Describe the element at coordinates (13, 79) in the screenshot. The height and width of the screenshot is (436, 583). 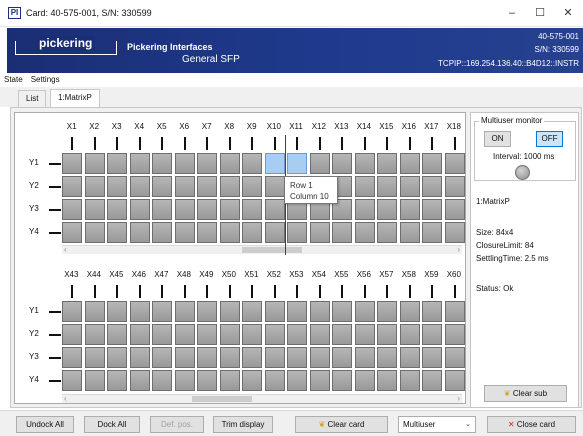
I see `menu-state: State` at that location.